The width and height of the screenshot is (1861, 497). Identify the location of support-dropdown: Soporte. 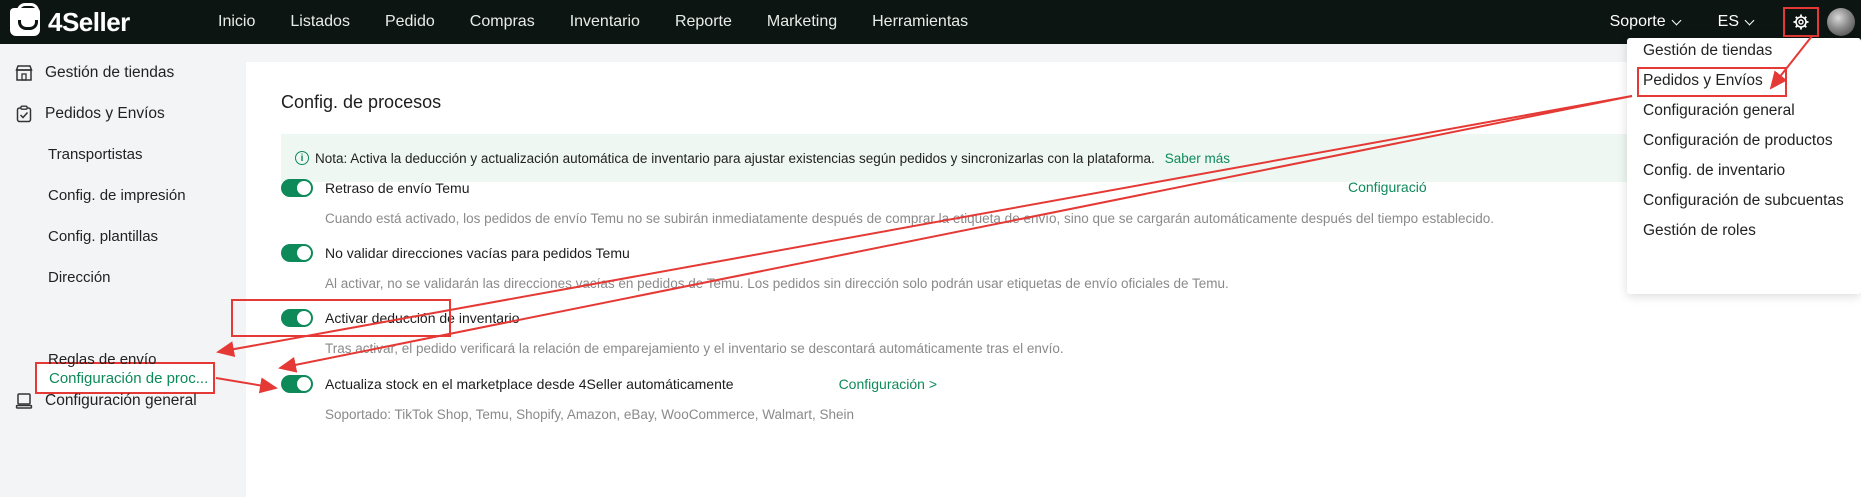
(1645, 22).